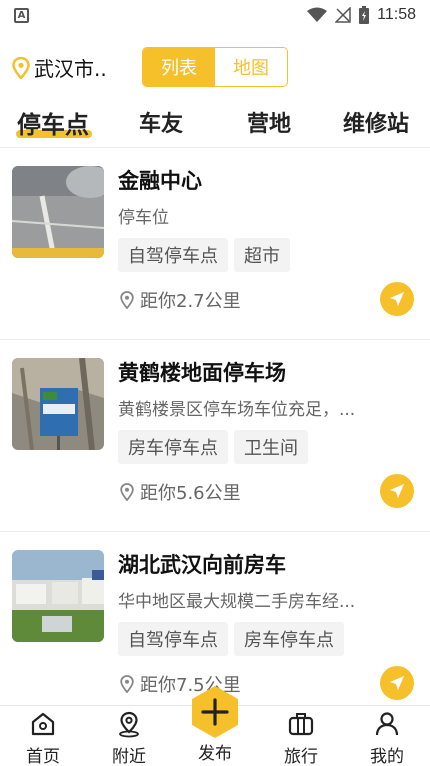 The height and width of the screenshot is (766, 430). I want to click on item-tags: 自驾停车点 超市, so click(204, 255).